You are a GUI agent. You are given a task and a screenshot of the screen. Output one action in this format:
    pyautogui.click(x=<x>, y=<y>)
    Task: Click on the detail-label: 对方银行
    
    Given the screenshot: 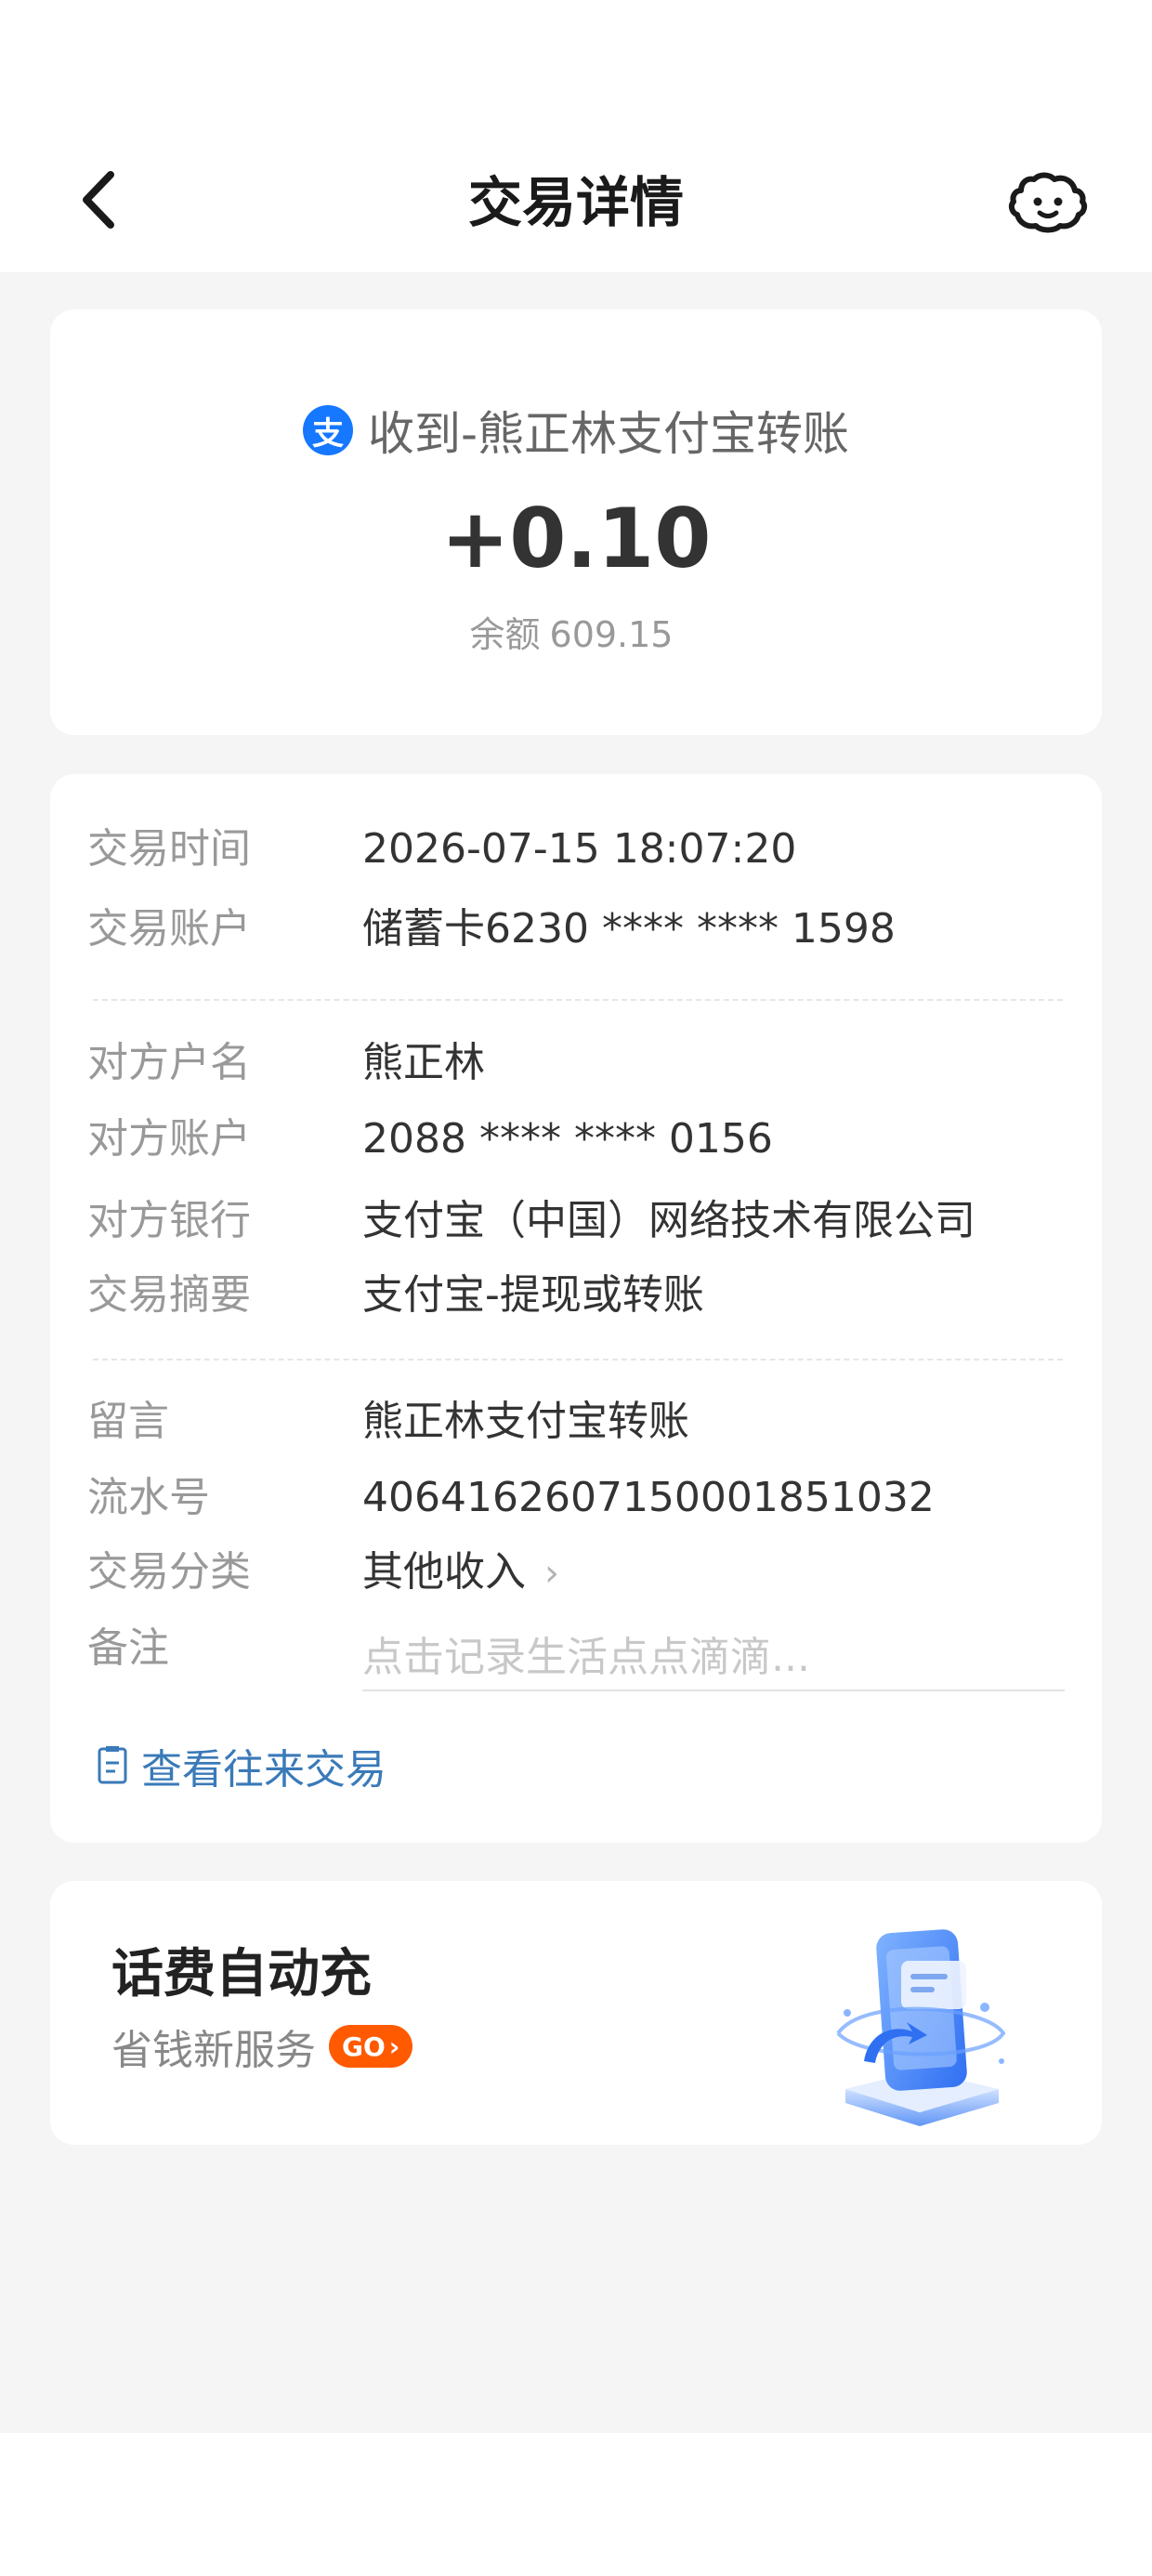 What is the action you would take?
    pyautogui.click(x=169, y=1220)
    